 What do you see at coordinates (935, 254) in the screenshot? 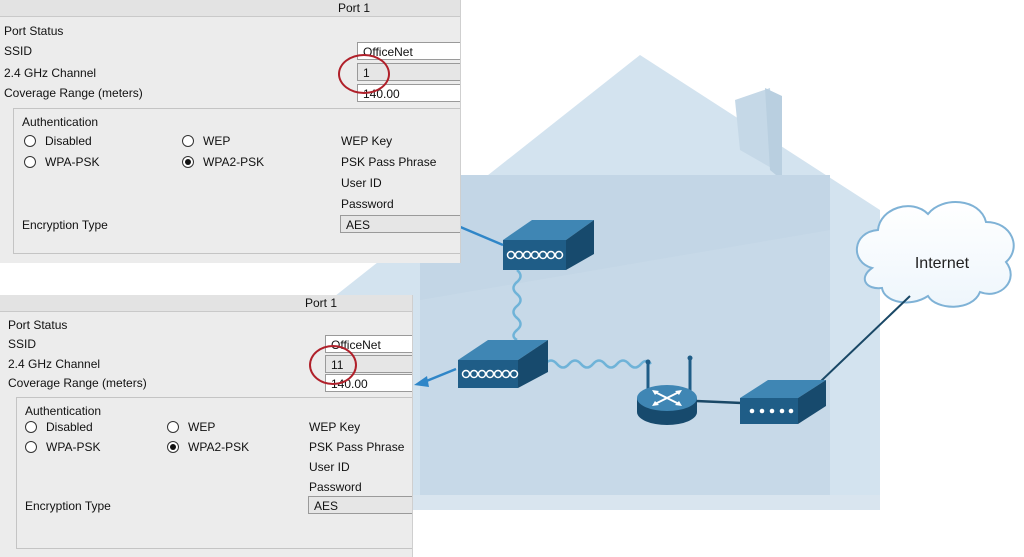
I see `internet-cloud: Internet` at bounding box center [935, 254].